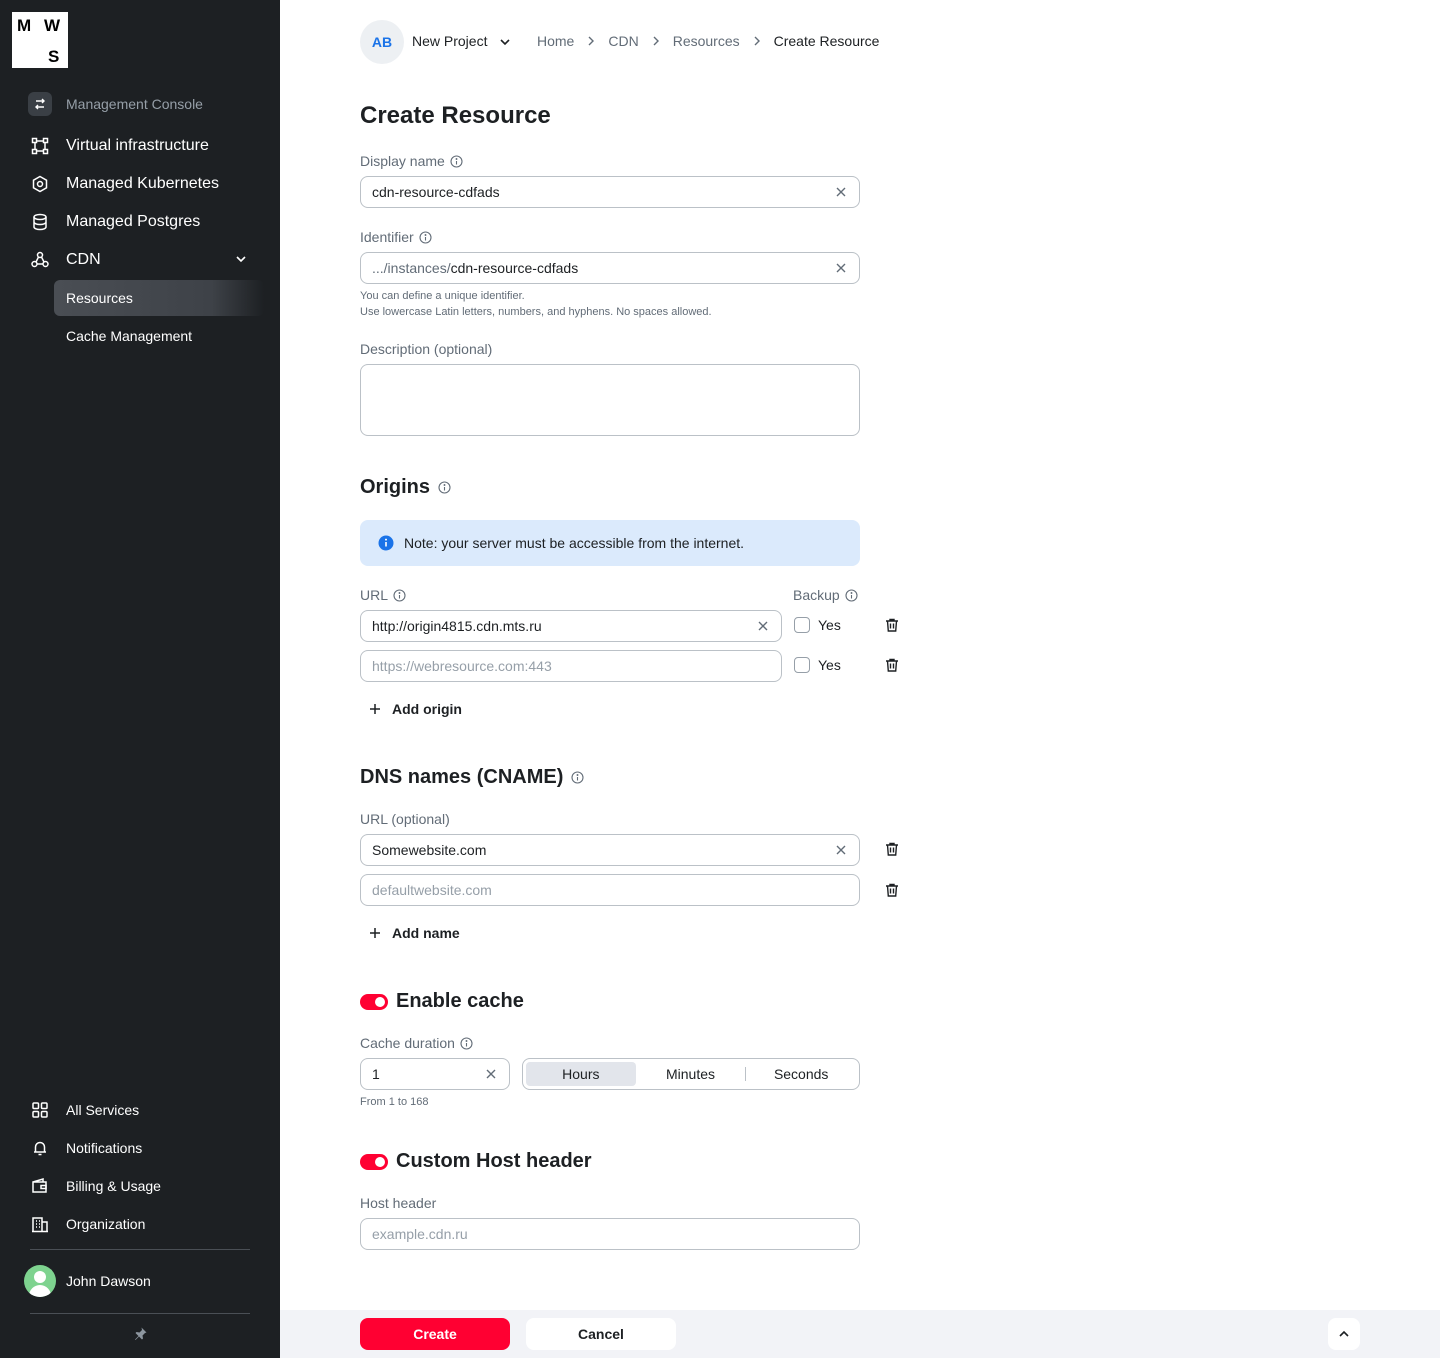  I want to click on enable-cache-title: Enable cache, so click(460, 1001).